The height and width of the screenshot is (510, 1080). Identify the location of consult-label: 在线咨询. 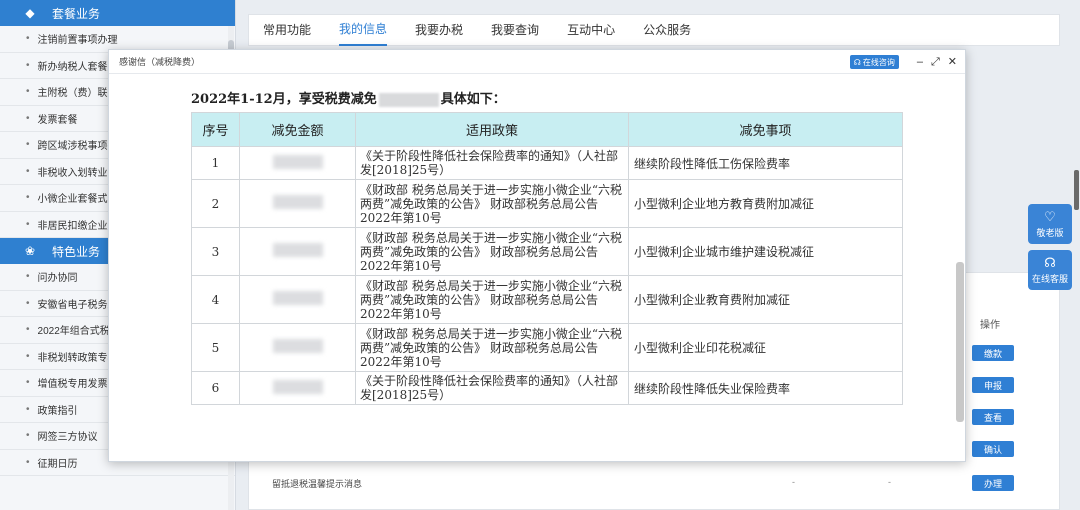
(878, 62).